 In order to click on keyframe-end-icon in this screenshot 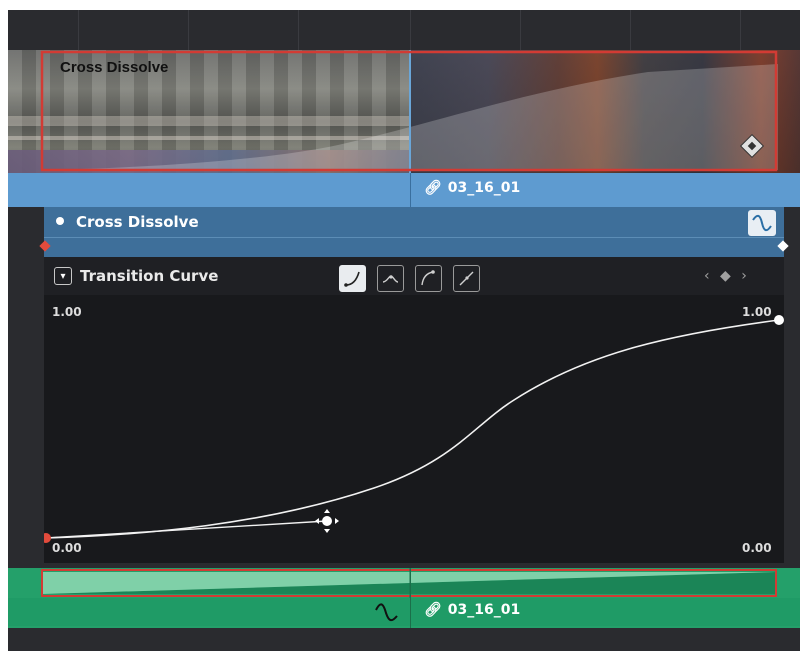, I will do `click(783, 246)`.